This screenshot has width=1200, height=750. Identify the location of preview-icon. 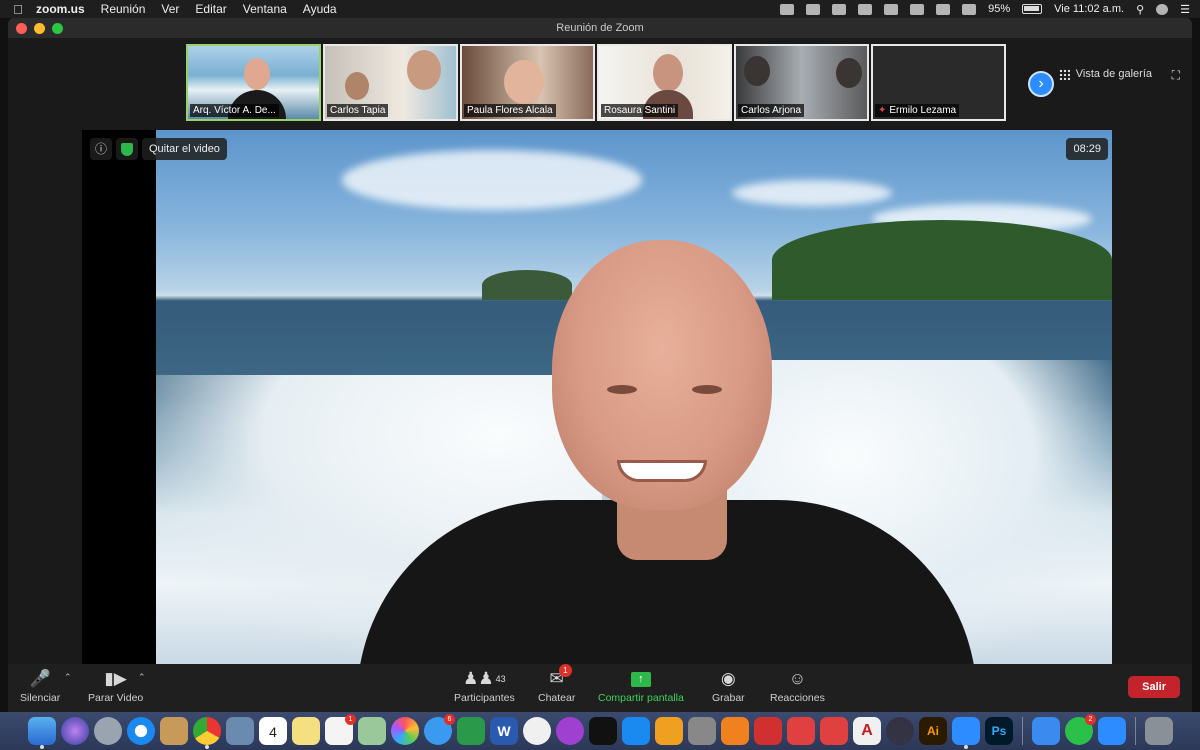
(240, 731).